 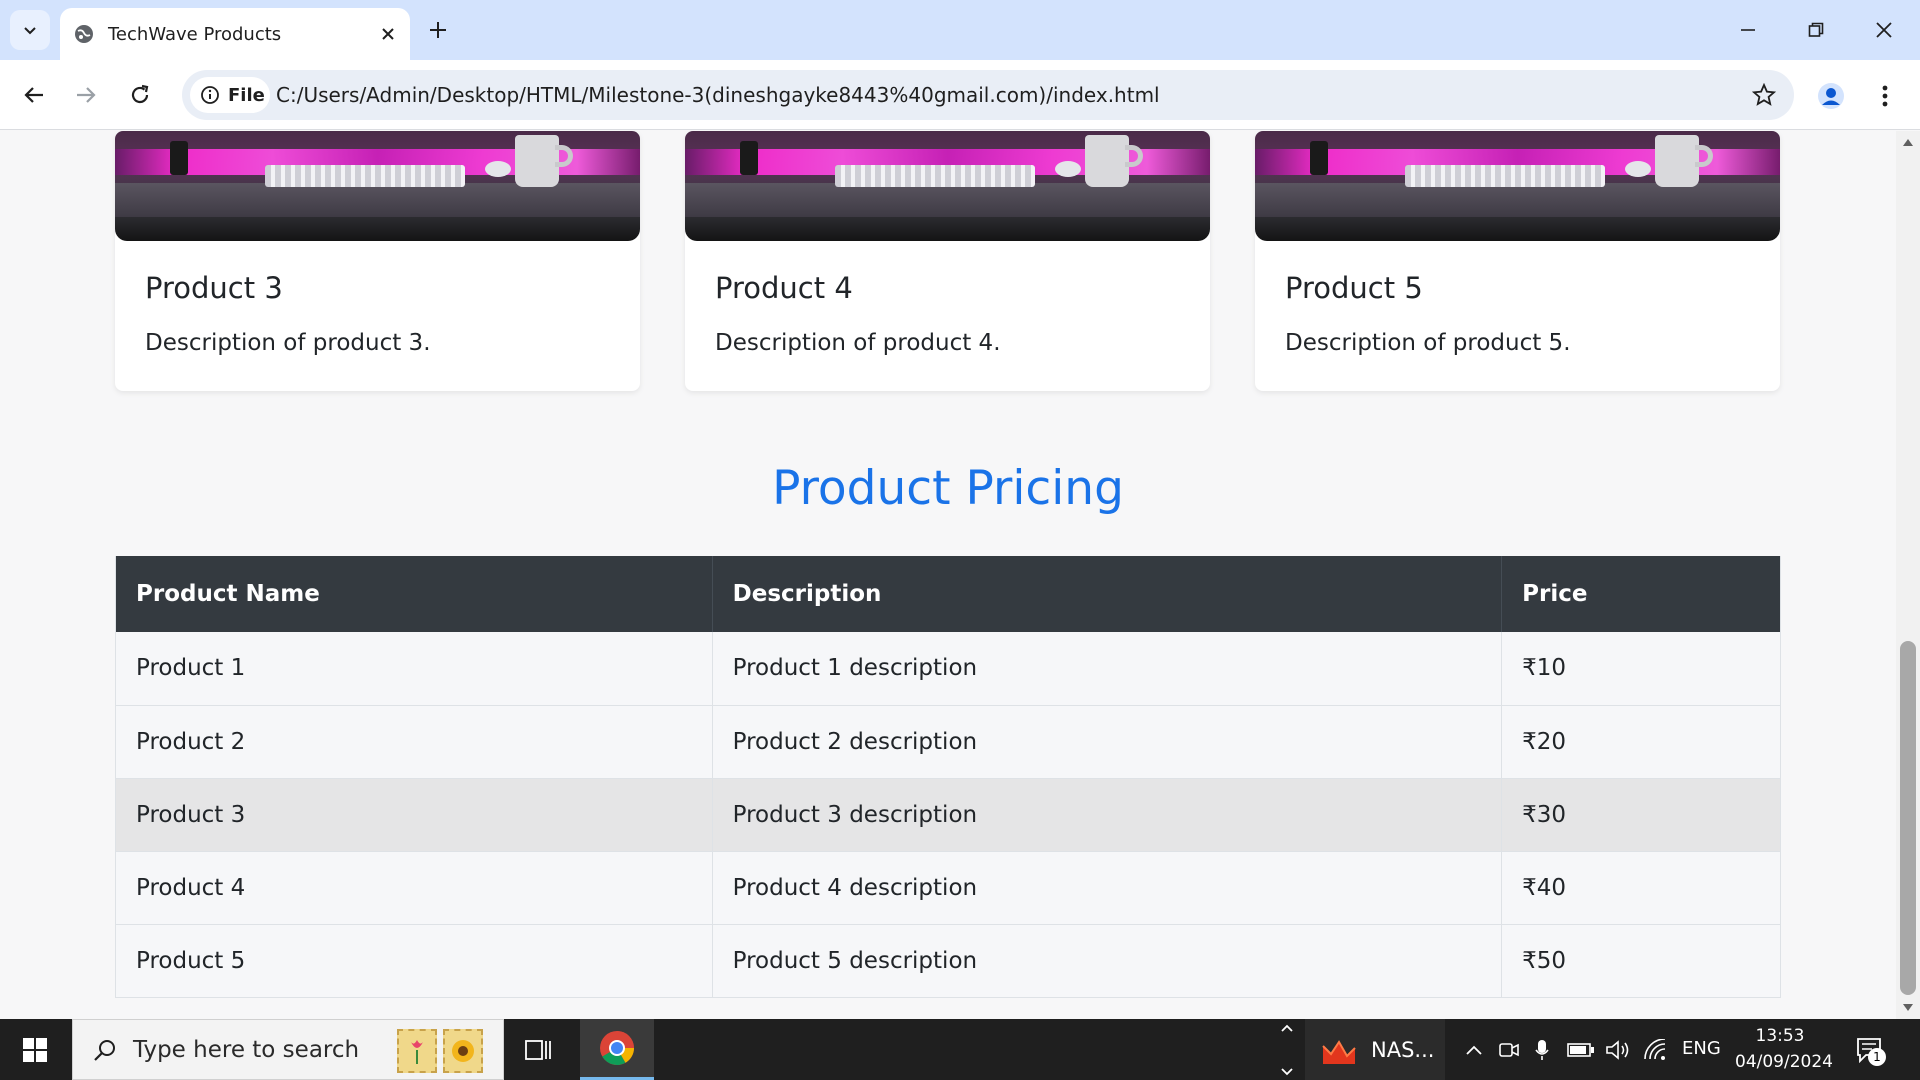 What do you see at coordinates (1641, 594) in the screenshot?
I see `column-header-price: Price` at bounding box center [1641, 594].